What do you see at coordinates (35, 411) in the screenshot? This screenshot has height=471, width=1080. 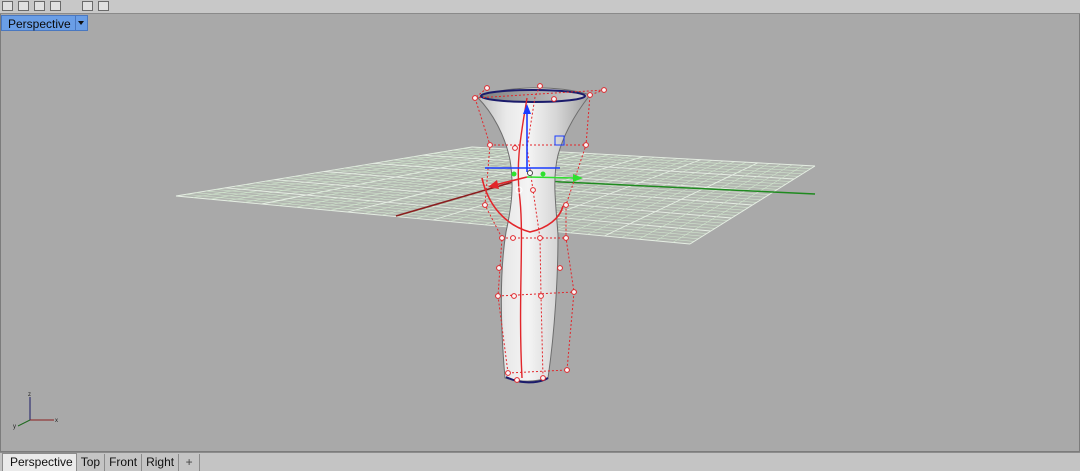 I see `world-axis-icon: z x y` at bounding box center [35, 411].